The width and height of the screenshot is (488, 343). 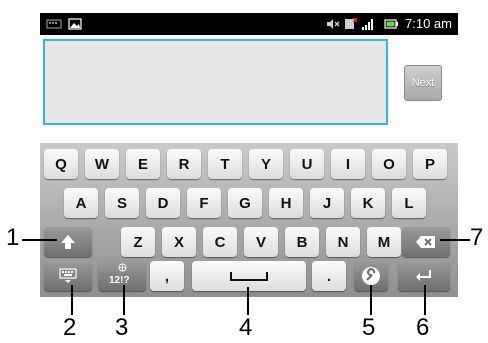 I want to click on key-p: P, so click(x=430, y=164).